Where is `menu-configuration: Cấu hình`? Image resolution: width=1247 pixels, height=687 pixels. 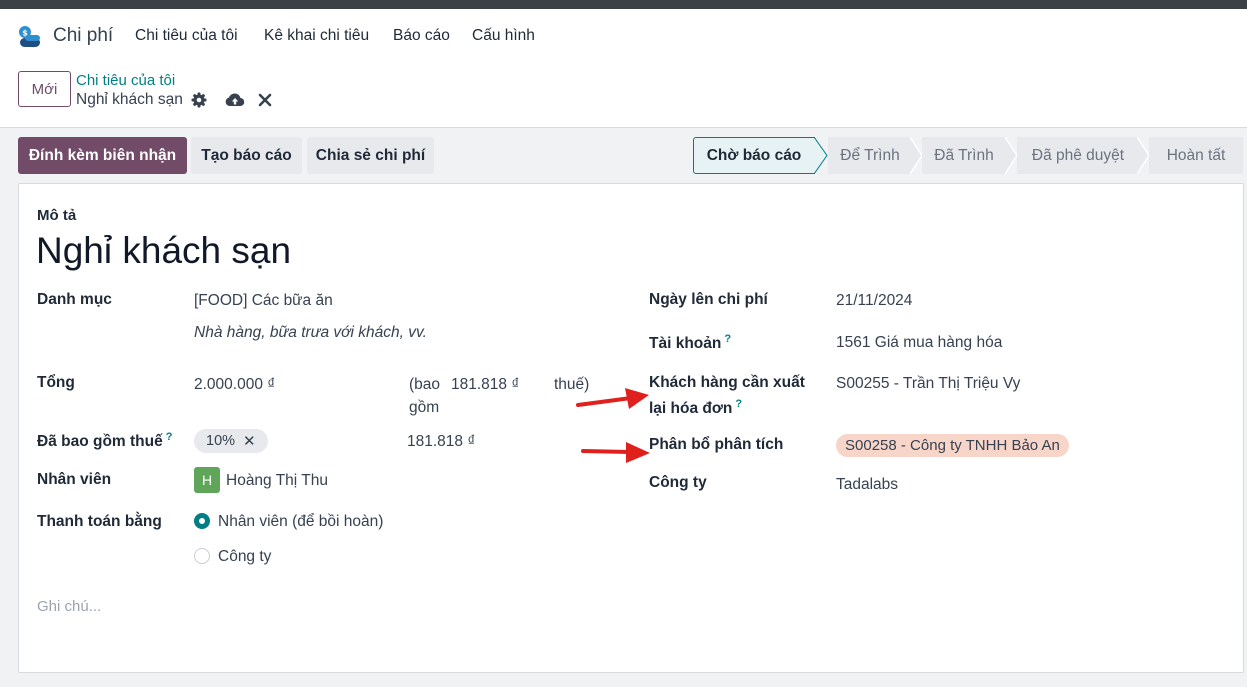 menu-configuration: Cấu hình is located at coordinates (503, 36).